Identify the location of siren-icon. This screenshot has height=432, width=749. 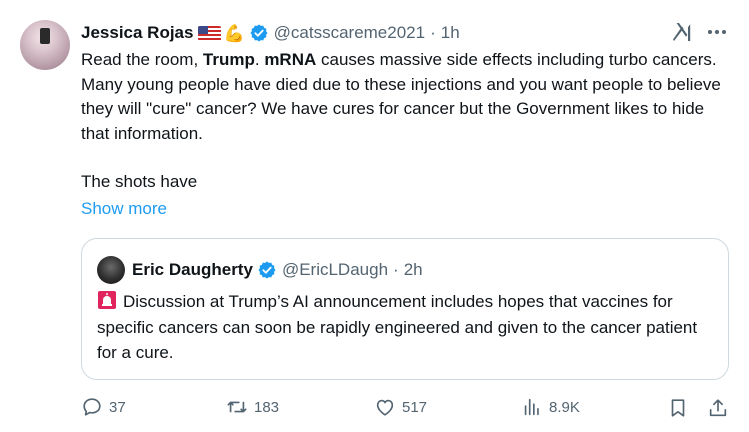
(107, 300).